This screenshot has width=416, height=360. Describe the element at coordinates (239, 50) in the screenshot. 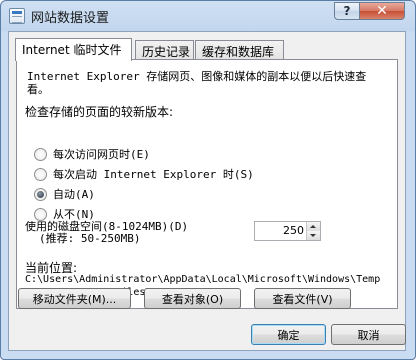

I see `tab-caches-and-databases: 缓存和数据库` at that location.